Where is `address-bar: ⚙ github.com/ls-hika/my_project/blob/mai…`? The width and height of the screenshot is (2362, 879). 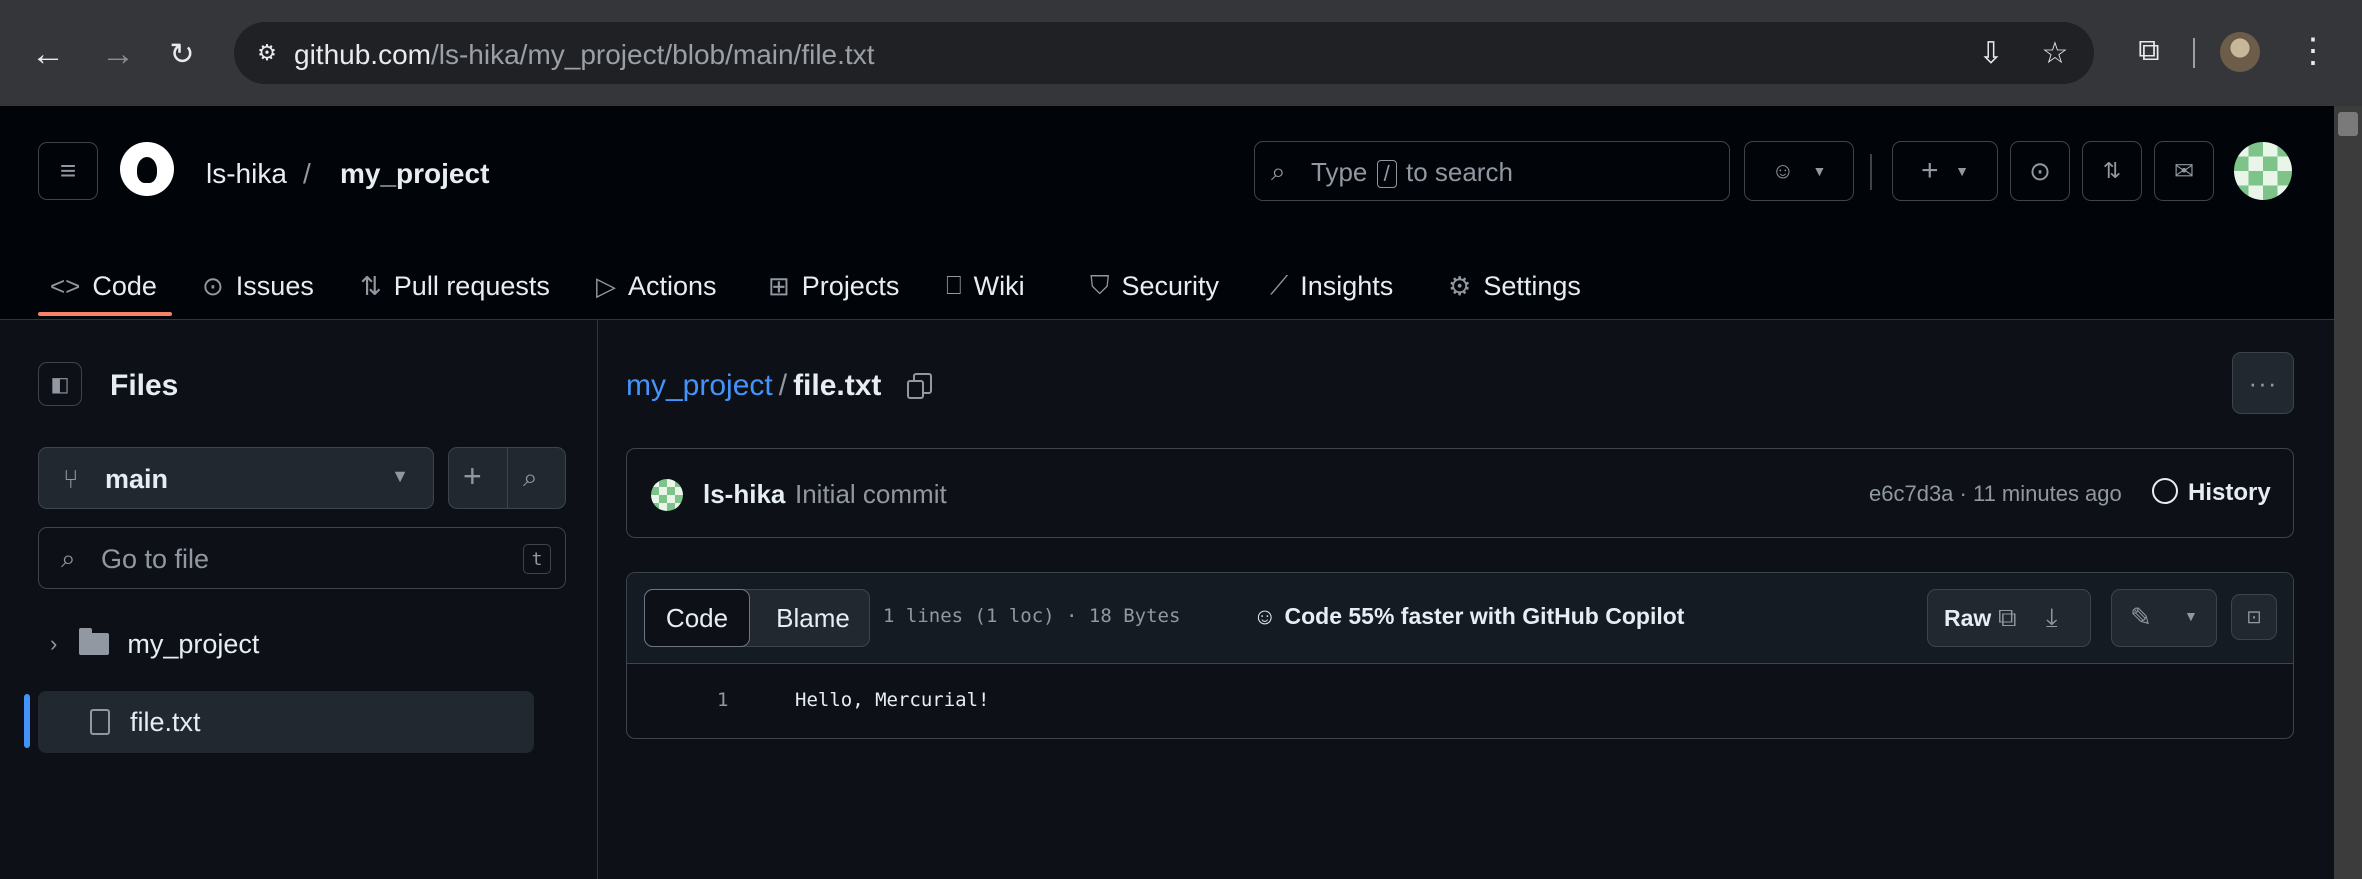
address-bar: ⚙ github.com/ls-hika/my_project/blob/mai… is located at coordinates (1164, 53).